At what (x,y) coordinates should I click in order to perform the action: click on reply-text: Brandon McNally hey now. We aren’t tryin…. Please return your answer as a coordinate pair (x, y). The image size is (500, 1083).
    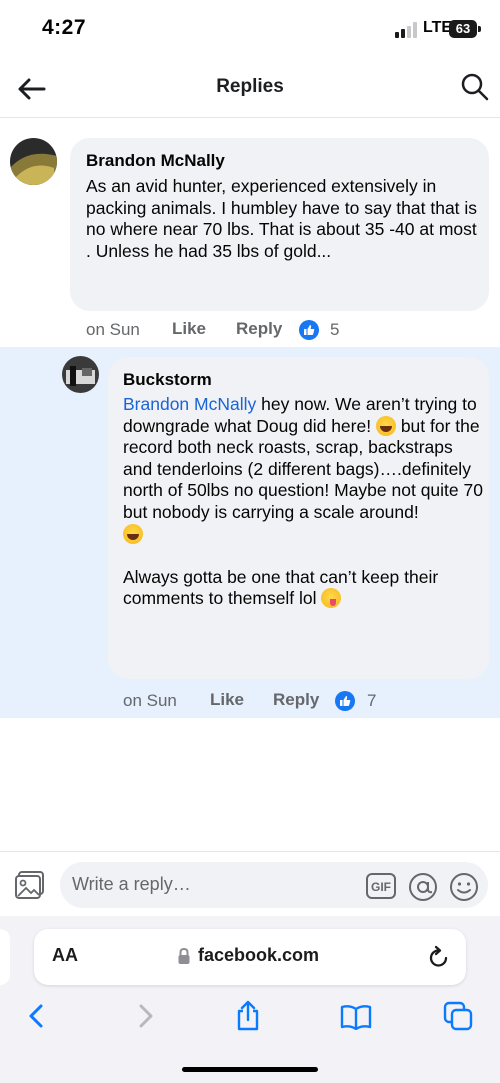
    Looking at the image, I should click on (303, 502).